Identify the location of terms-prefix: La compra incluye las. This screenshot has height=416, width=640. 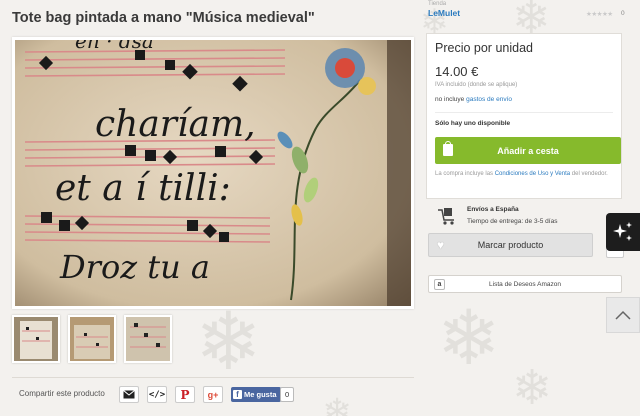
(464, 174).